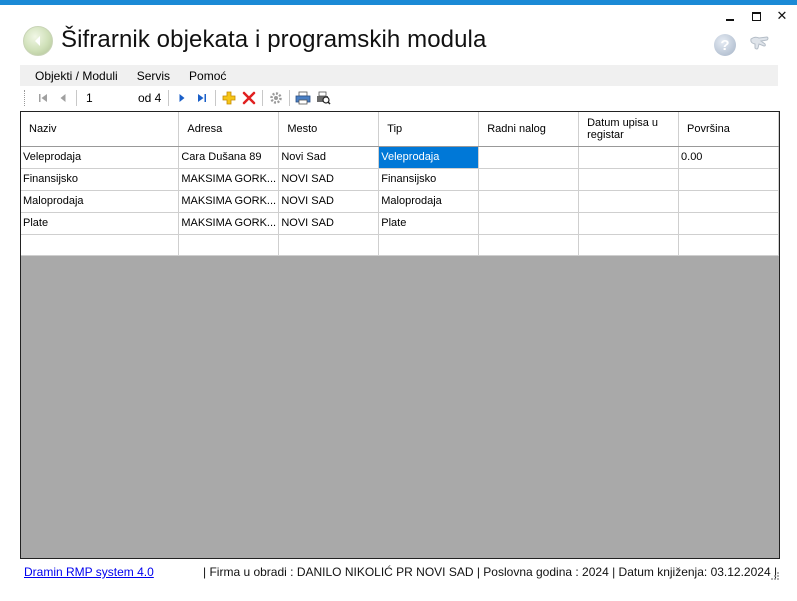  Describe the element at coordinates (106, 98) in the screenshot. I see `record-position-input` at that location.